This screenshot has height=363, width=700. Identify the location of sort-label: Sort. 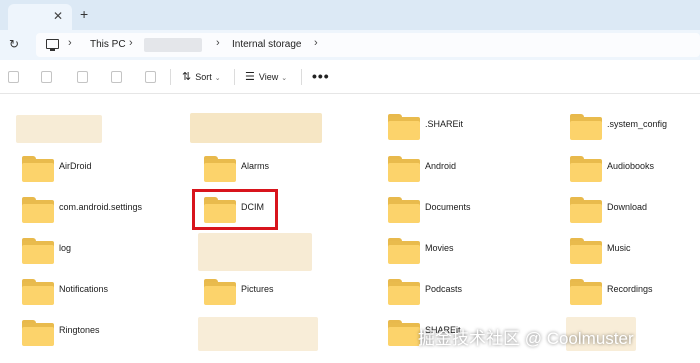
(203, 77).